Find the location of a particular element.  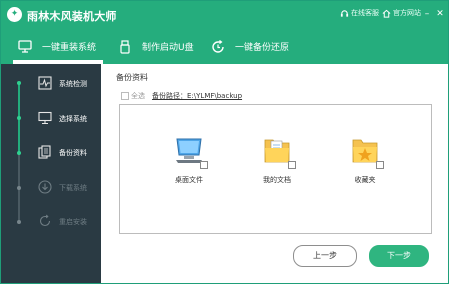

desktop-computer-icon is located at coordinates (190, 152).